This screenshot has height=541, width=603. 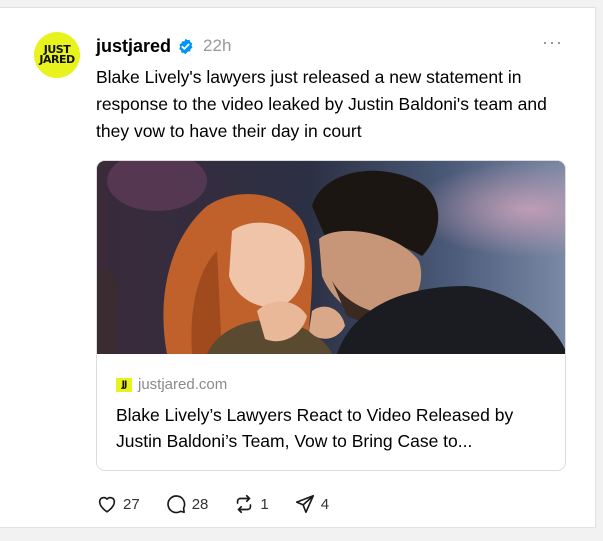 What do you see at coordinates (552, 42) in the screenshot?
I see `more-options-icon: ···` at bounding box center [552, 42].